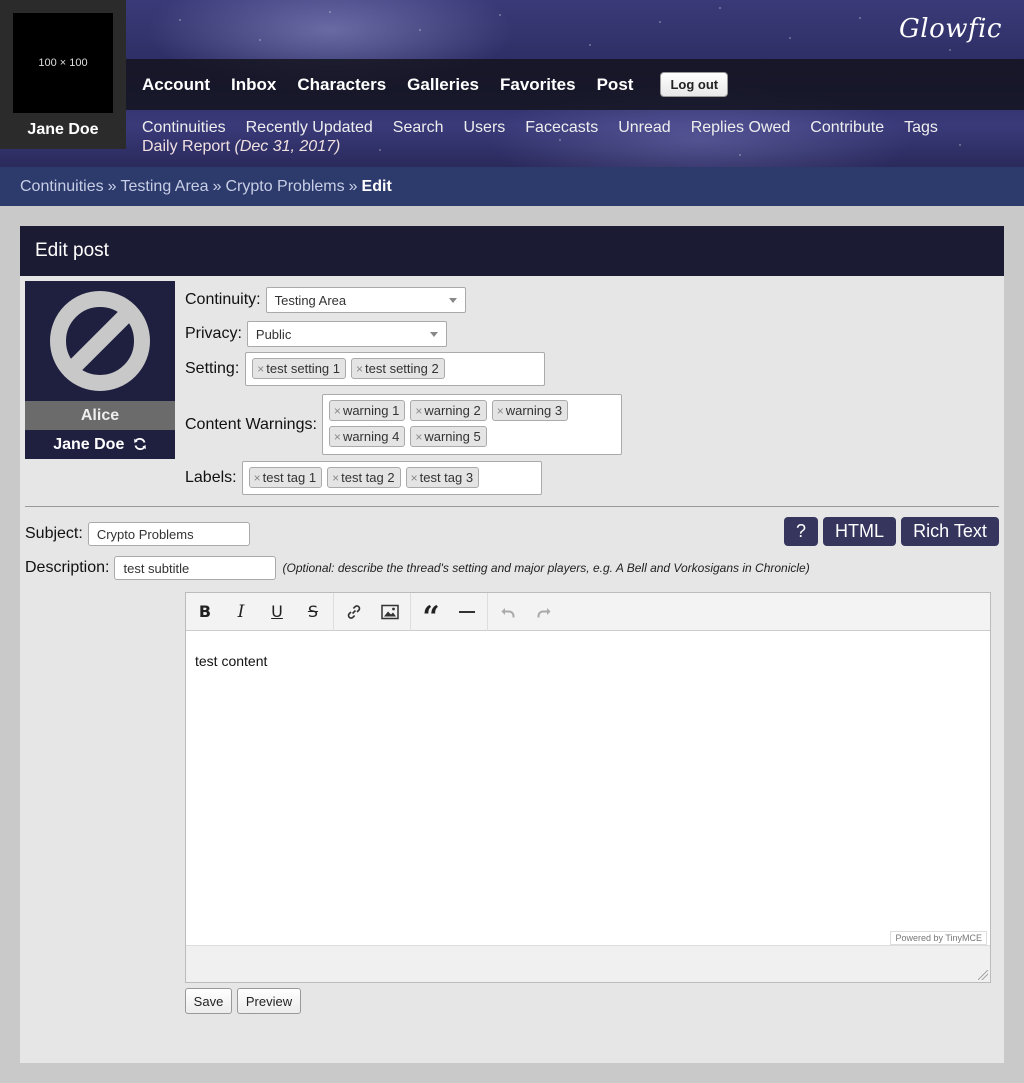 Image resolution: width=1024 pixels, height=1083 pixels. I want to click on character-user-name: Jane Doe, so click(89, 444).